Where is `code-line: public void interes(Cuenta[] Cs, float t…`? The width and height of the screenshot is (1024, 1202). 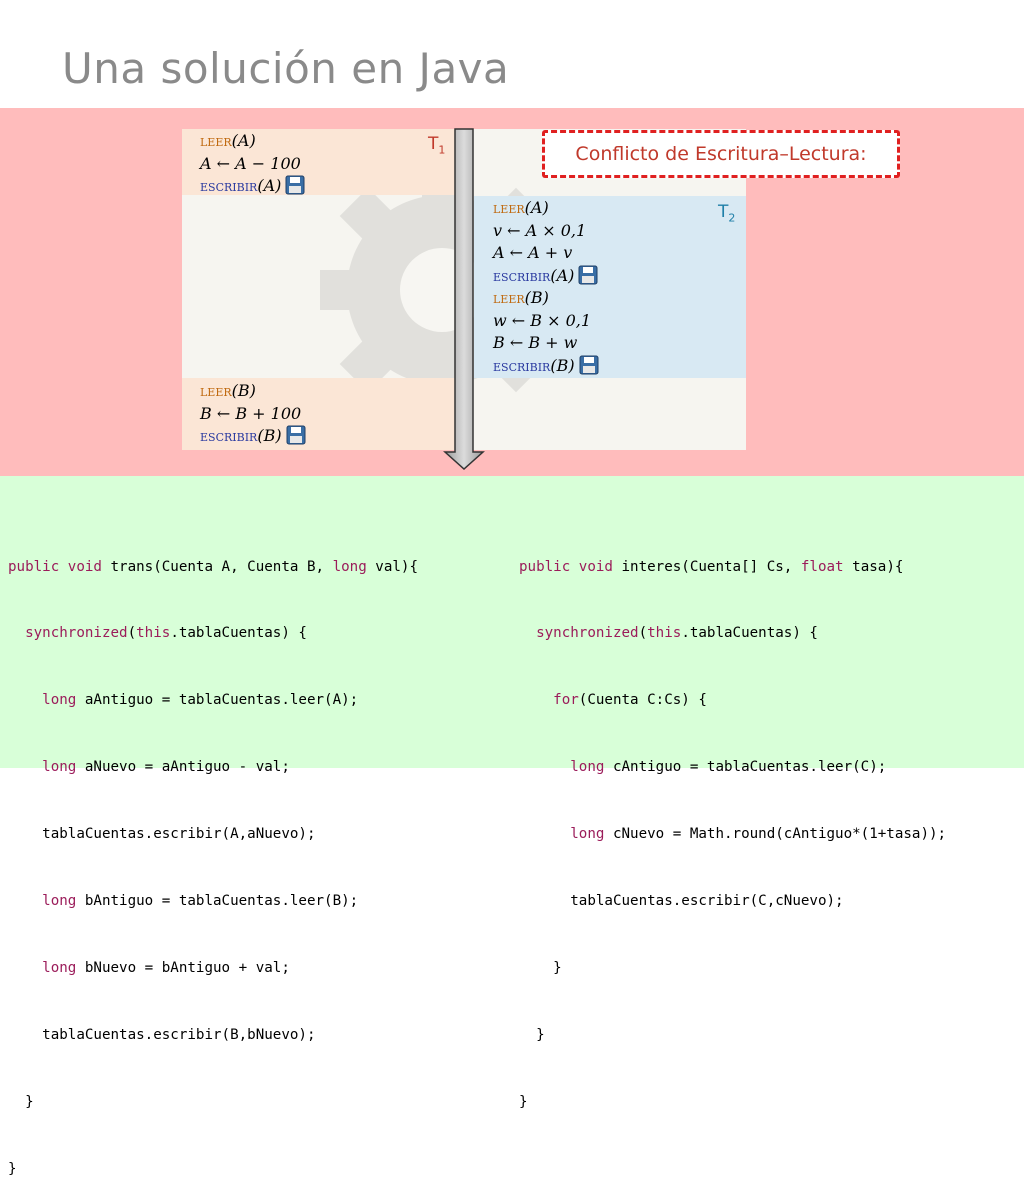
code-line: public void interes(Cuenta[] Cs, float t… is located at coordinates (711, 566).